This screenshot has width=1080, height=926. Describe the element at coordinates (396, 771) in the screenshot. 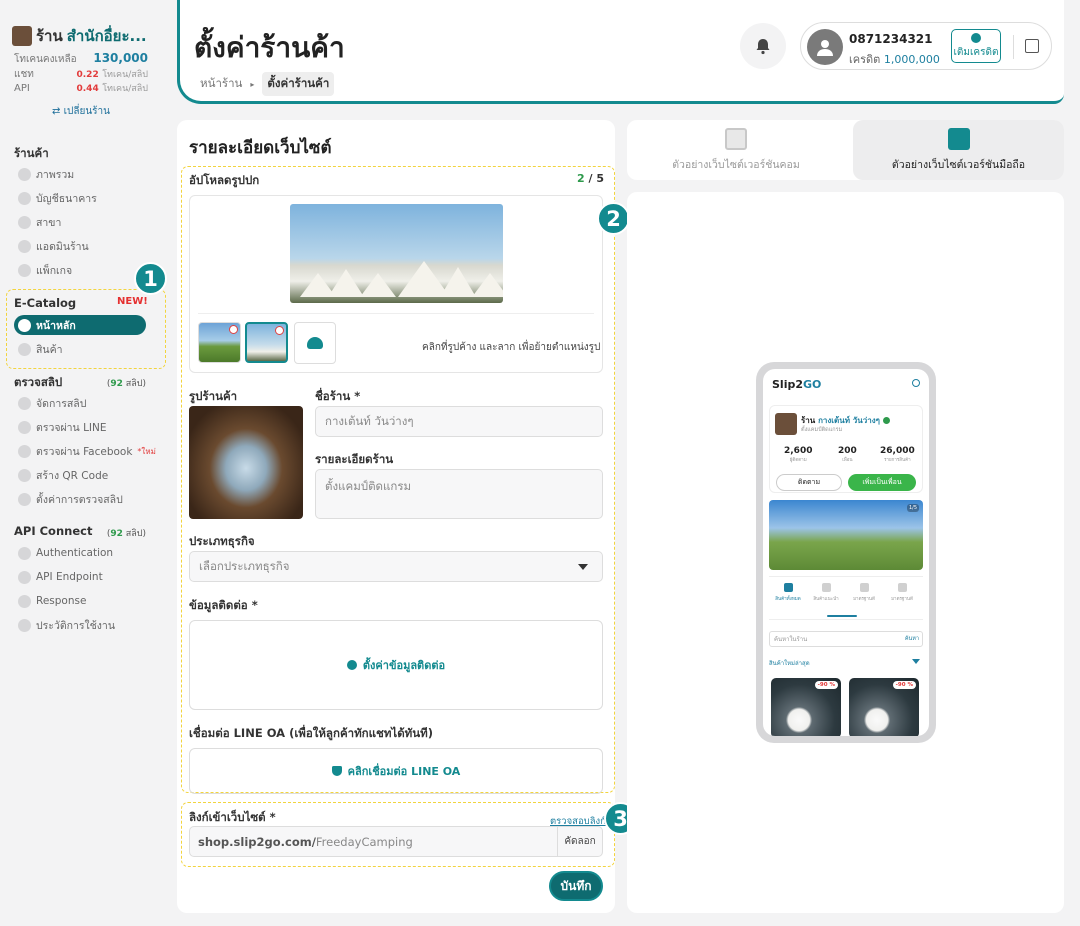

I see `connect-line-oa-button: คลิกเชื่อมต่อ LINE OA` at that location.